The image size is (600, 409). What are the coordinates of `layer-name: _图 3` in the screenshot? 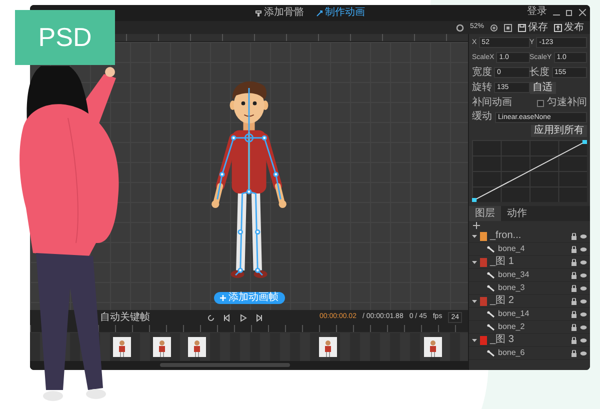 It's located at (529, 340).